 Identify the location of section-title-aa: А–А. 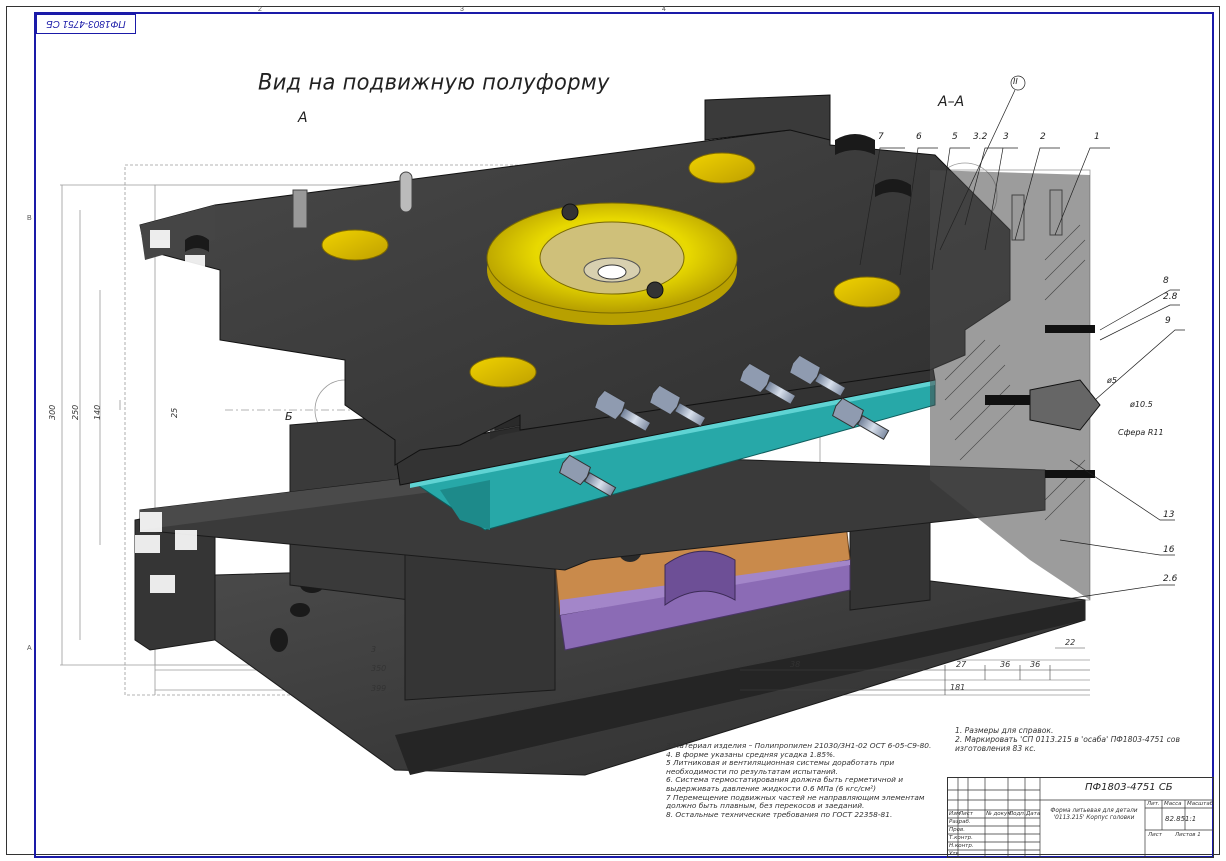
(951, 102).